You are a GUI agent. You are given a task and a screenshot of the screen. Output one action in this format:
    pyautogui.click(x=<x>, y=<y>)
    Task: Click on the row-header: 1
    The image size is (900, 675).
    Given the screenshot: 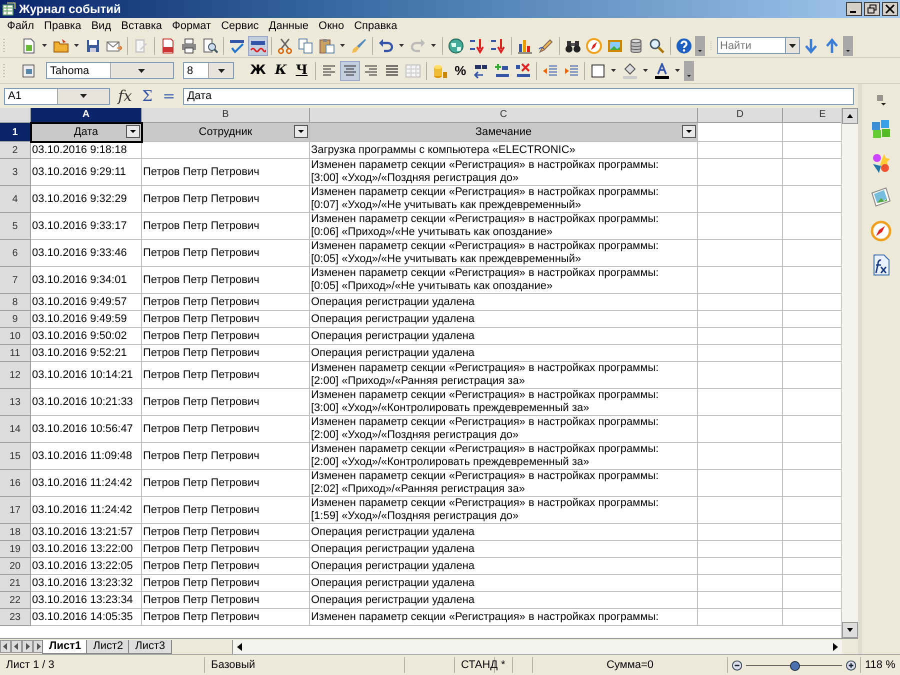 What is the action you would take?
    pyautogui.click(x=15, y=132)
    